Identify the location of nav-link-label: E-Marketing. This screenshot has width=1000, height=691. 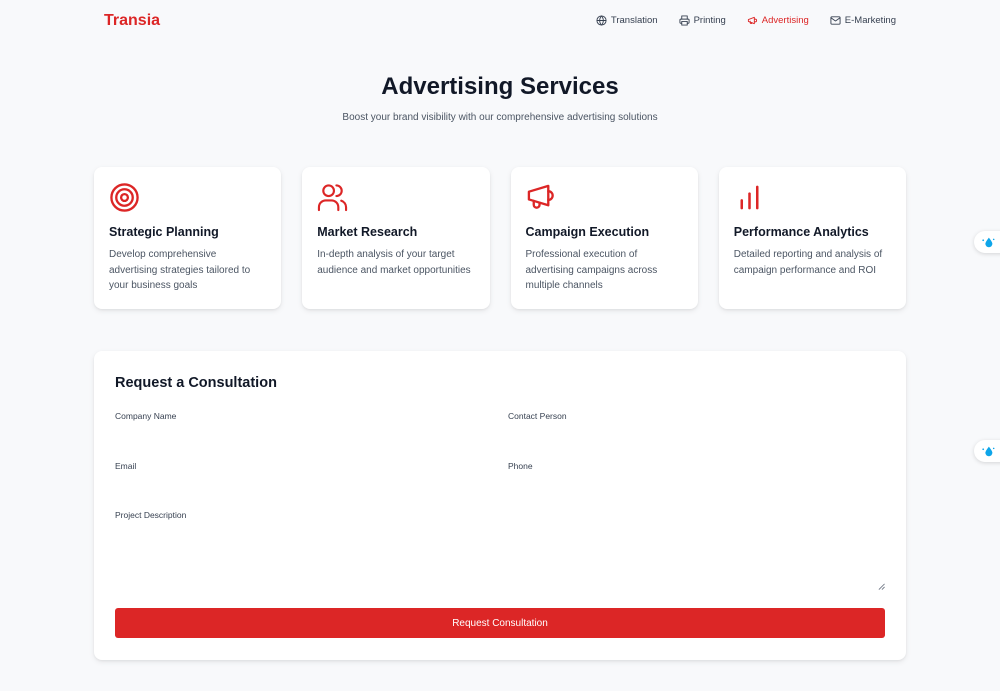
(870, 20).